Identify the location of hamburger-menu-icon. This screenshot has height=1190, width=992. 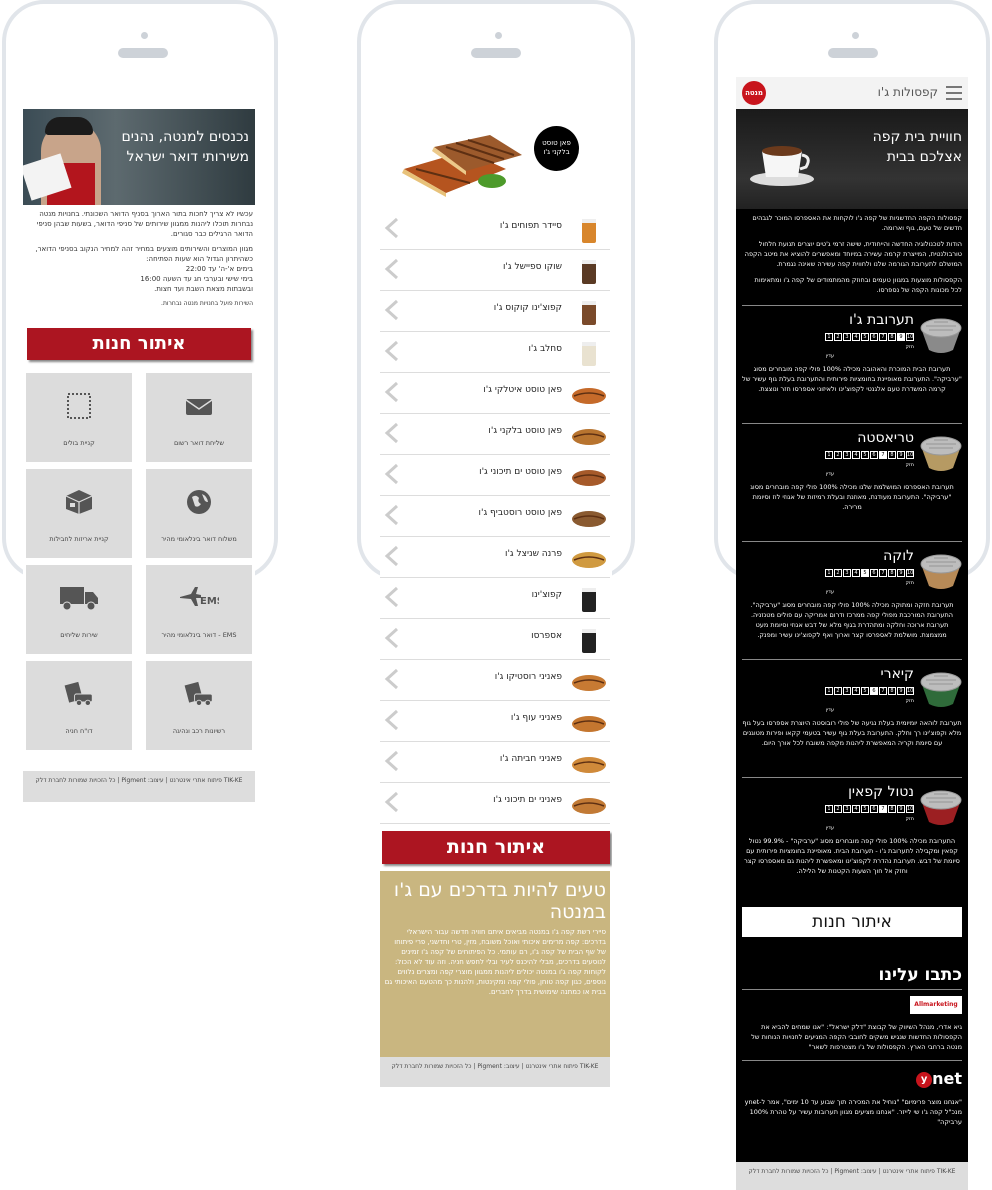
(954, 93).